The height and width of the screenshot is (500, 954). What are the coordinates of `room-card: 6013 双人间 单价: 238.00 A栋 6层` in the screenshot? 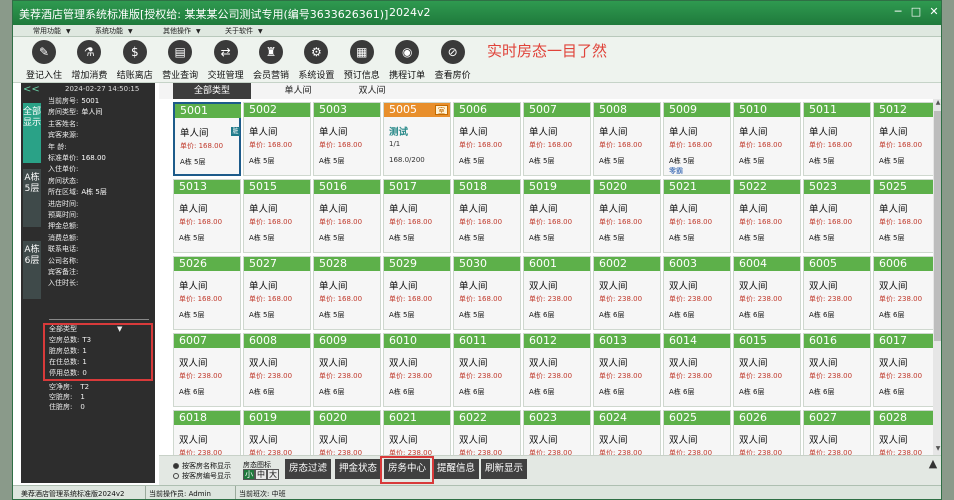 It's located at (627, 370).